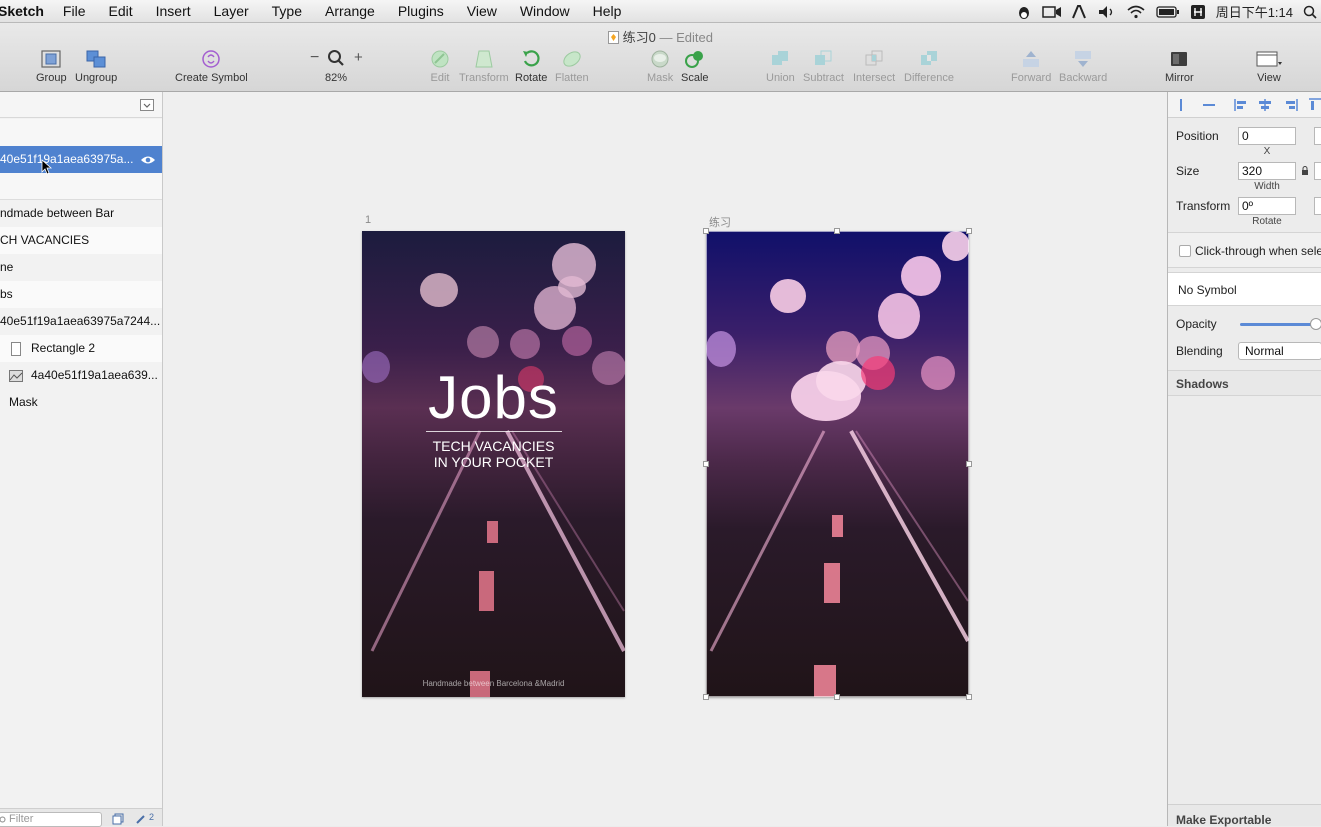 The width and height of the screenshot is (1321, 827). What do you see at coordinates (287, 11) in the screenshot?
I see `menu-type: Type` at bounding box center [287, 11].